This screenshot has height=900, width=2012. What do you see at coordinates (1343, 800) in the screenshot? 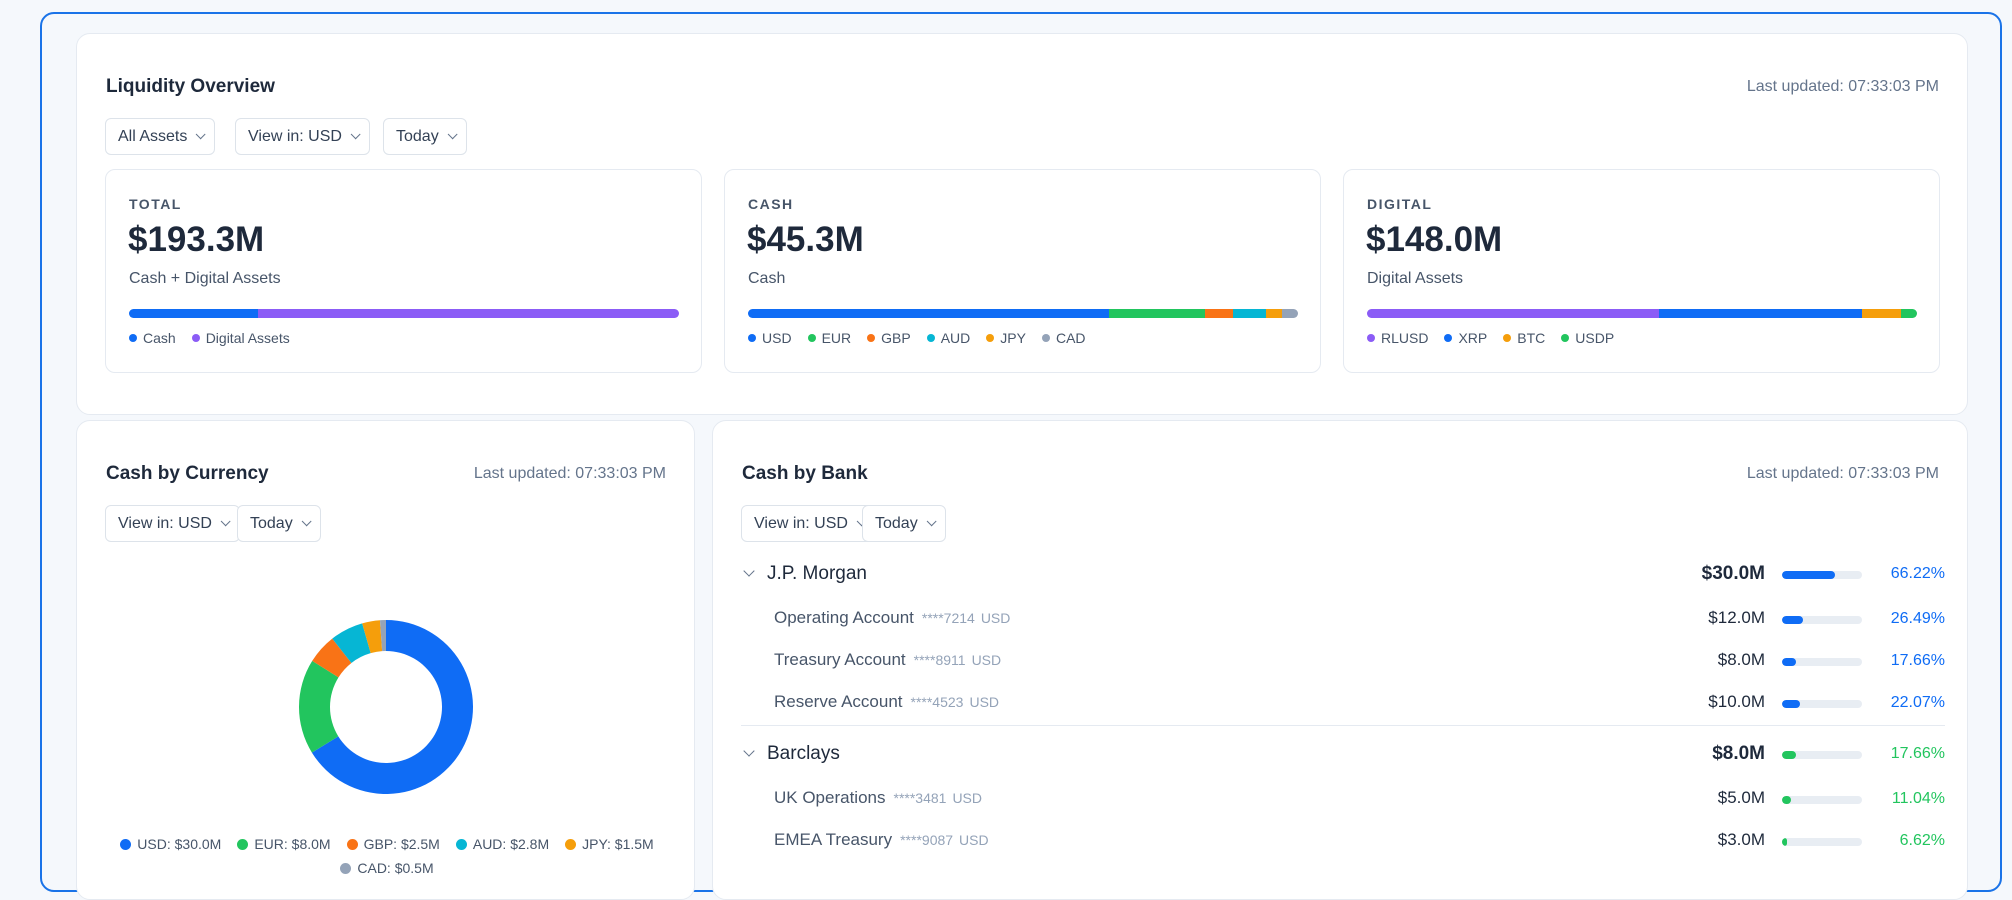
I see `account-row: UK Operations ****3481 USD $5.0M 11.04%` at bounding box center [1343, 800].